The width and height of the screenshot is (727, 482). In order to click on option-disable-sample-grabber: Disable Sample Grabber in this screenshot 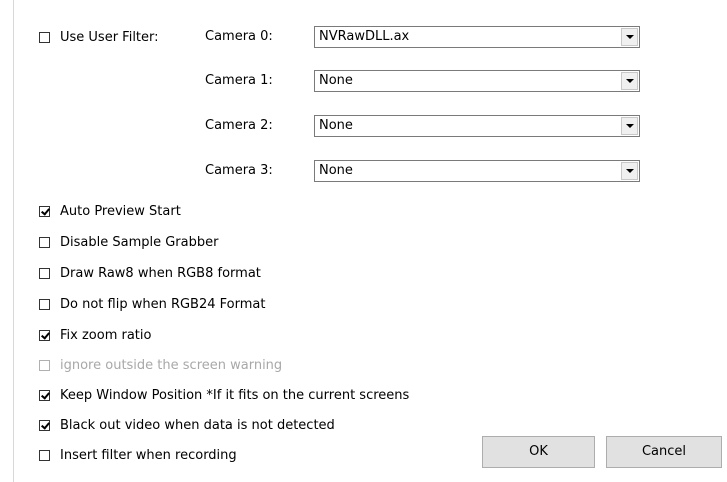, I will do `click(128, 242)`.